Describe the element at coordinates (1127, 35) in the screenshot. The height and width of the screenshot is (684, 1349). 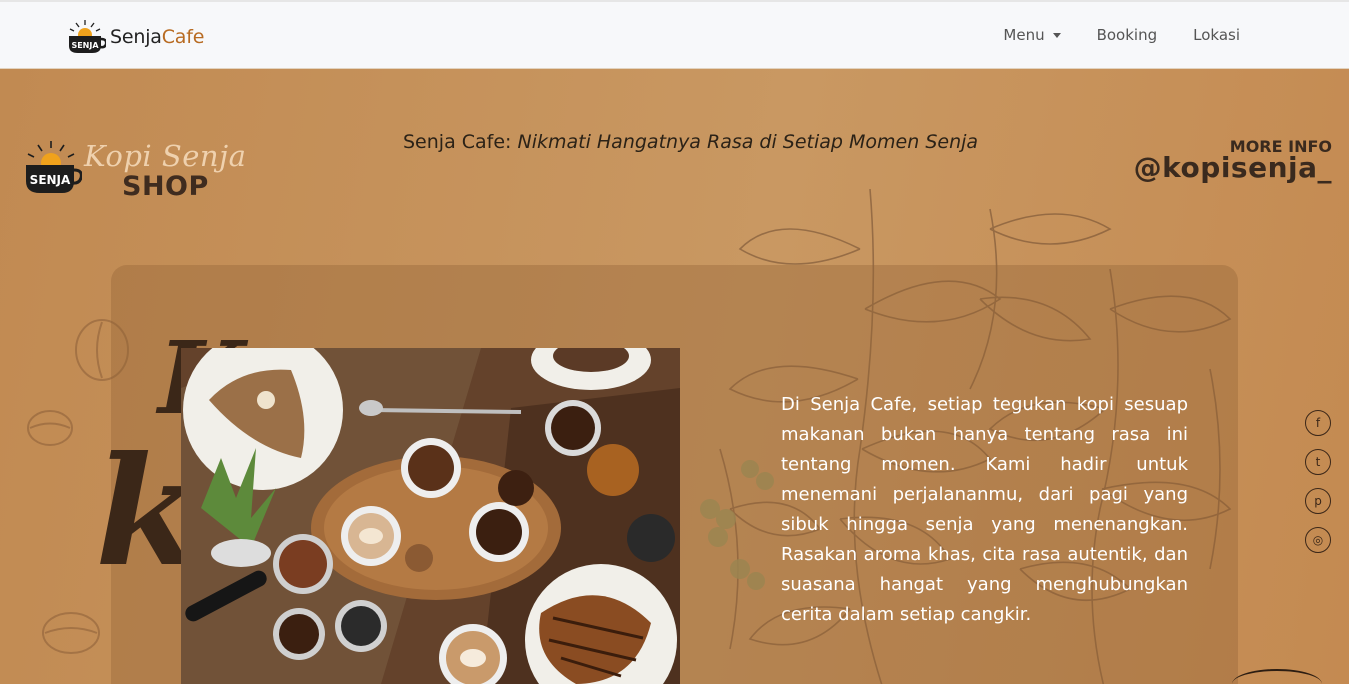
I see `nav-booking: Booking` at that location.